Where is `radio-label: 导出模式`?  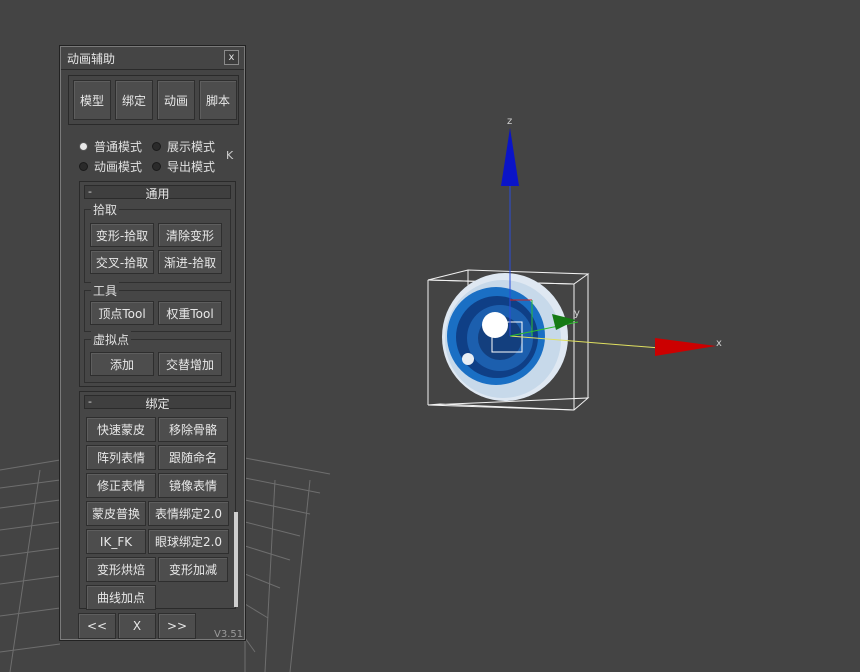
radio-label: 导出模式 is located at coordinates (191, 167).